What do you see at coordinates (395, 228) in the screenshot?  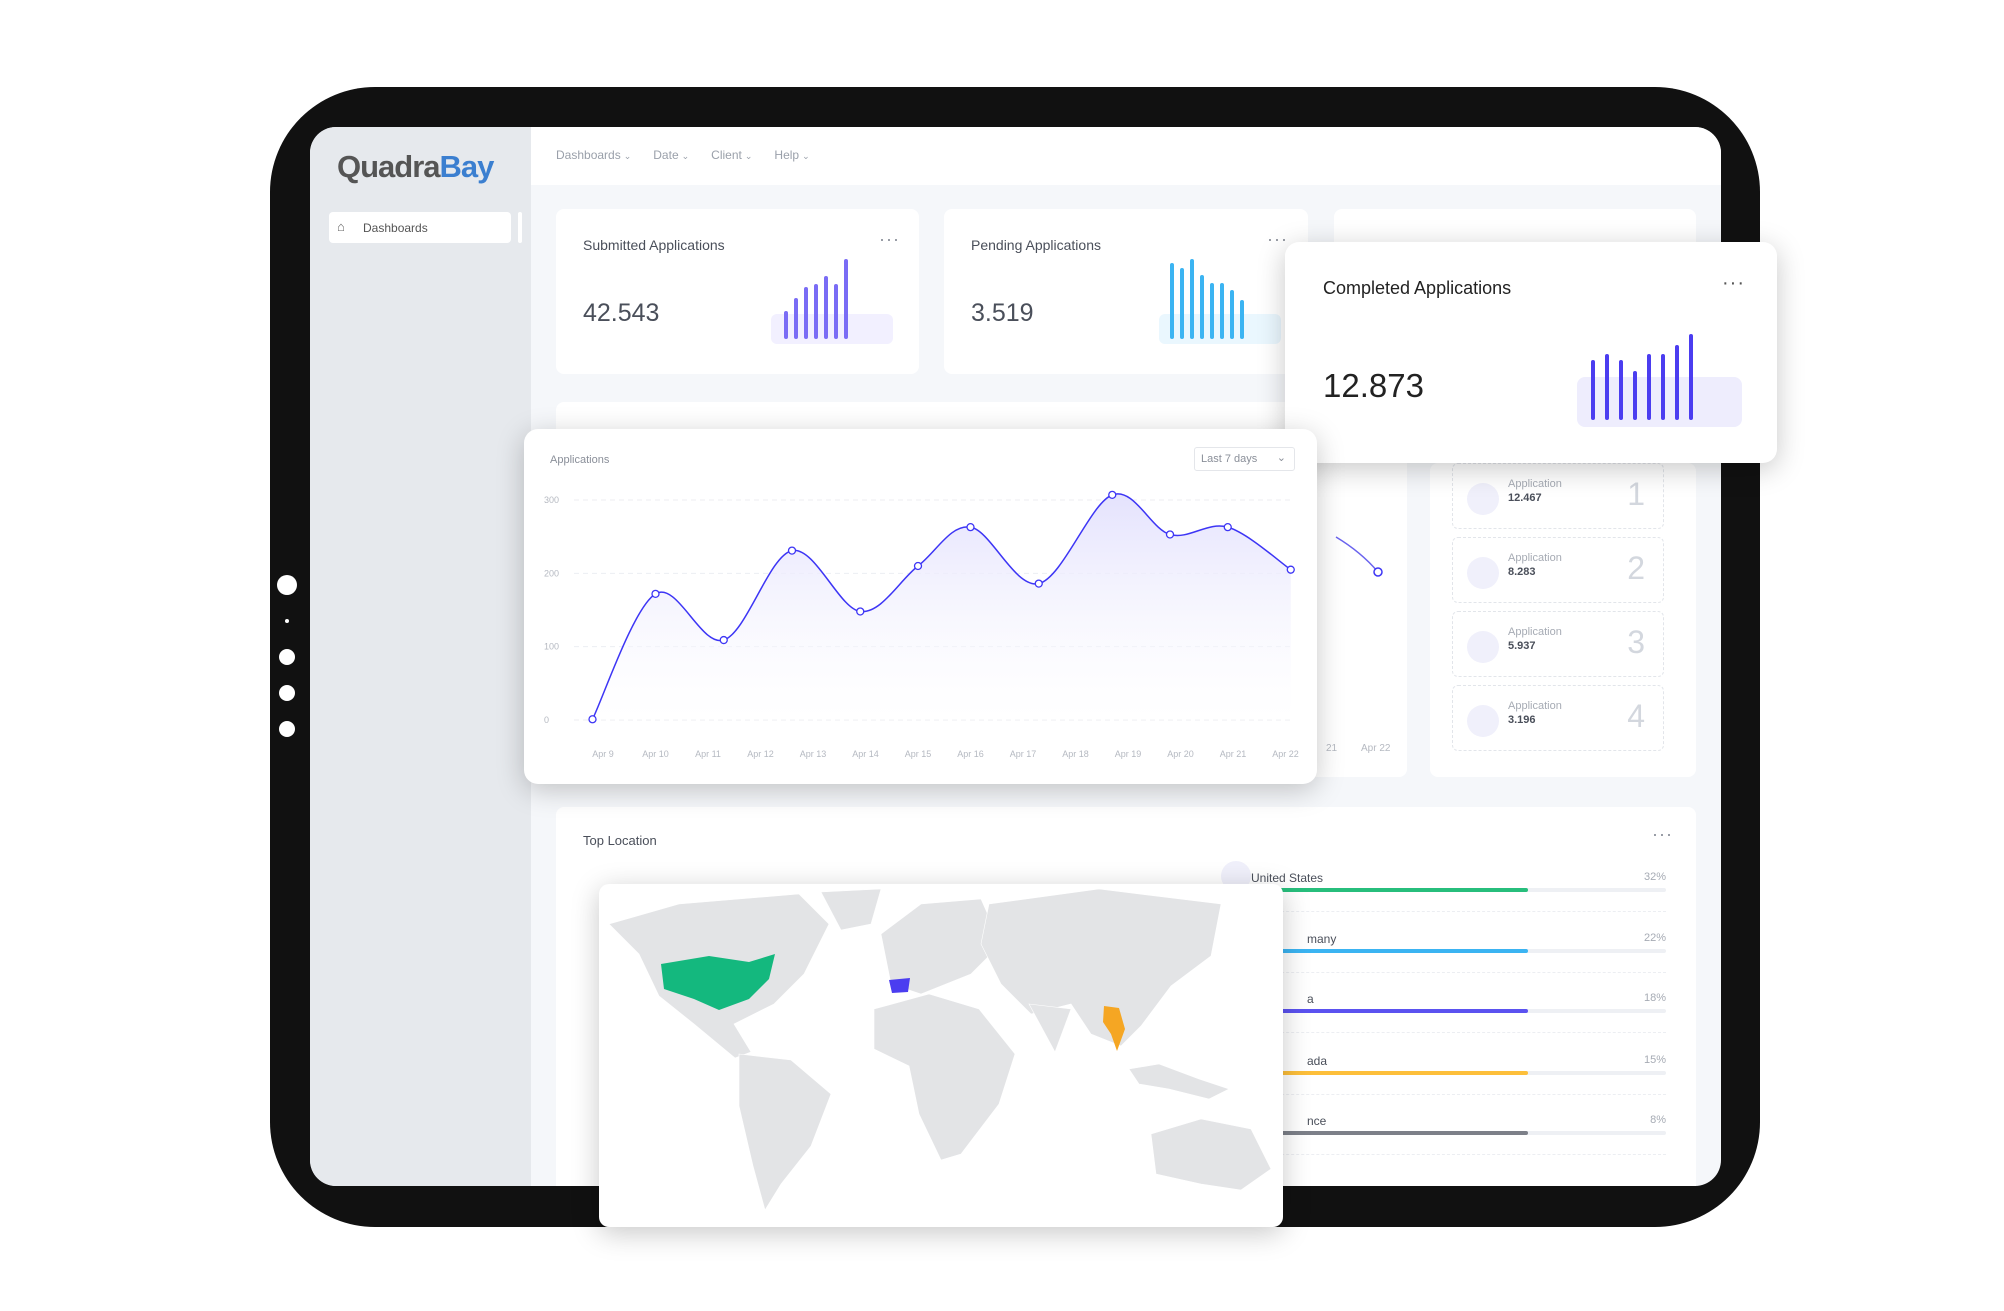 I see `sidebar-item-label: Dashboards` at bounding box center [395, 228].